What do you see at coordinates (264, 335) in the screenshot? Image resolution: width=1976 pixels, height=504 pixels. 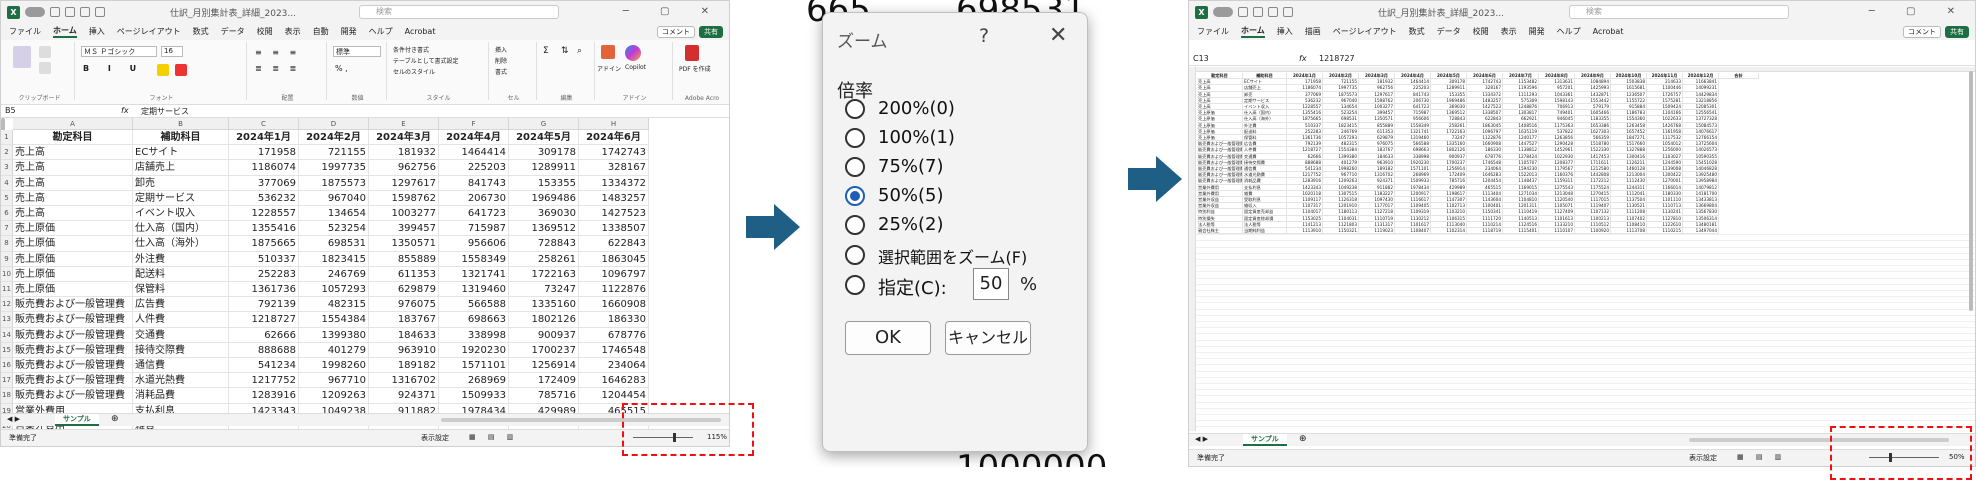 I see `table-cell: 62666` at bounding box center [264, 335].